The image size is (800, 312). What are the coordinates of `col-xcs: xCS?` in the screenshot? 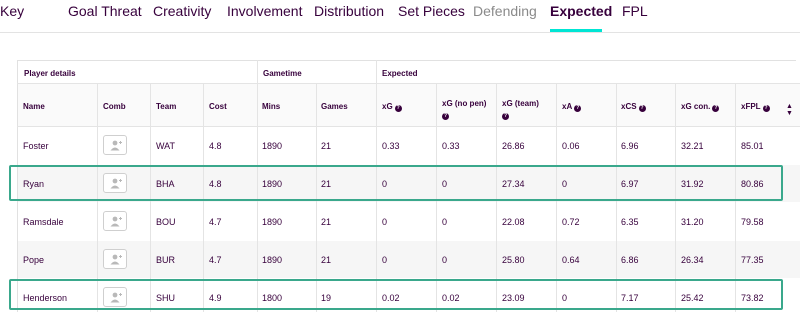 It's located at (633, 107).